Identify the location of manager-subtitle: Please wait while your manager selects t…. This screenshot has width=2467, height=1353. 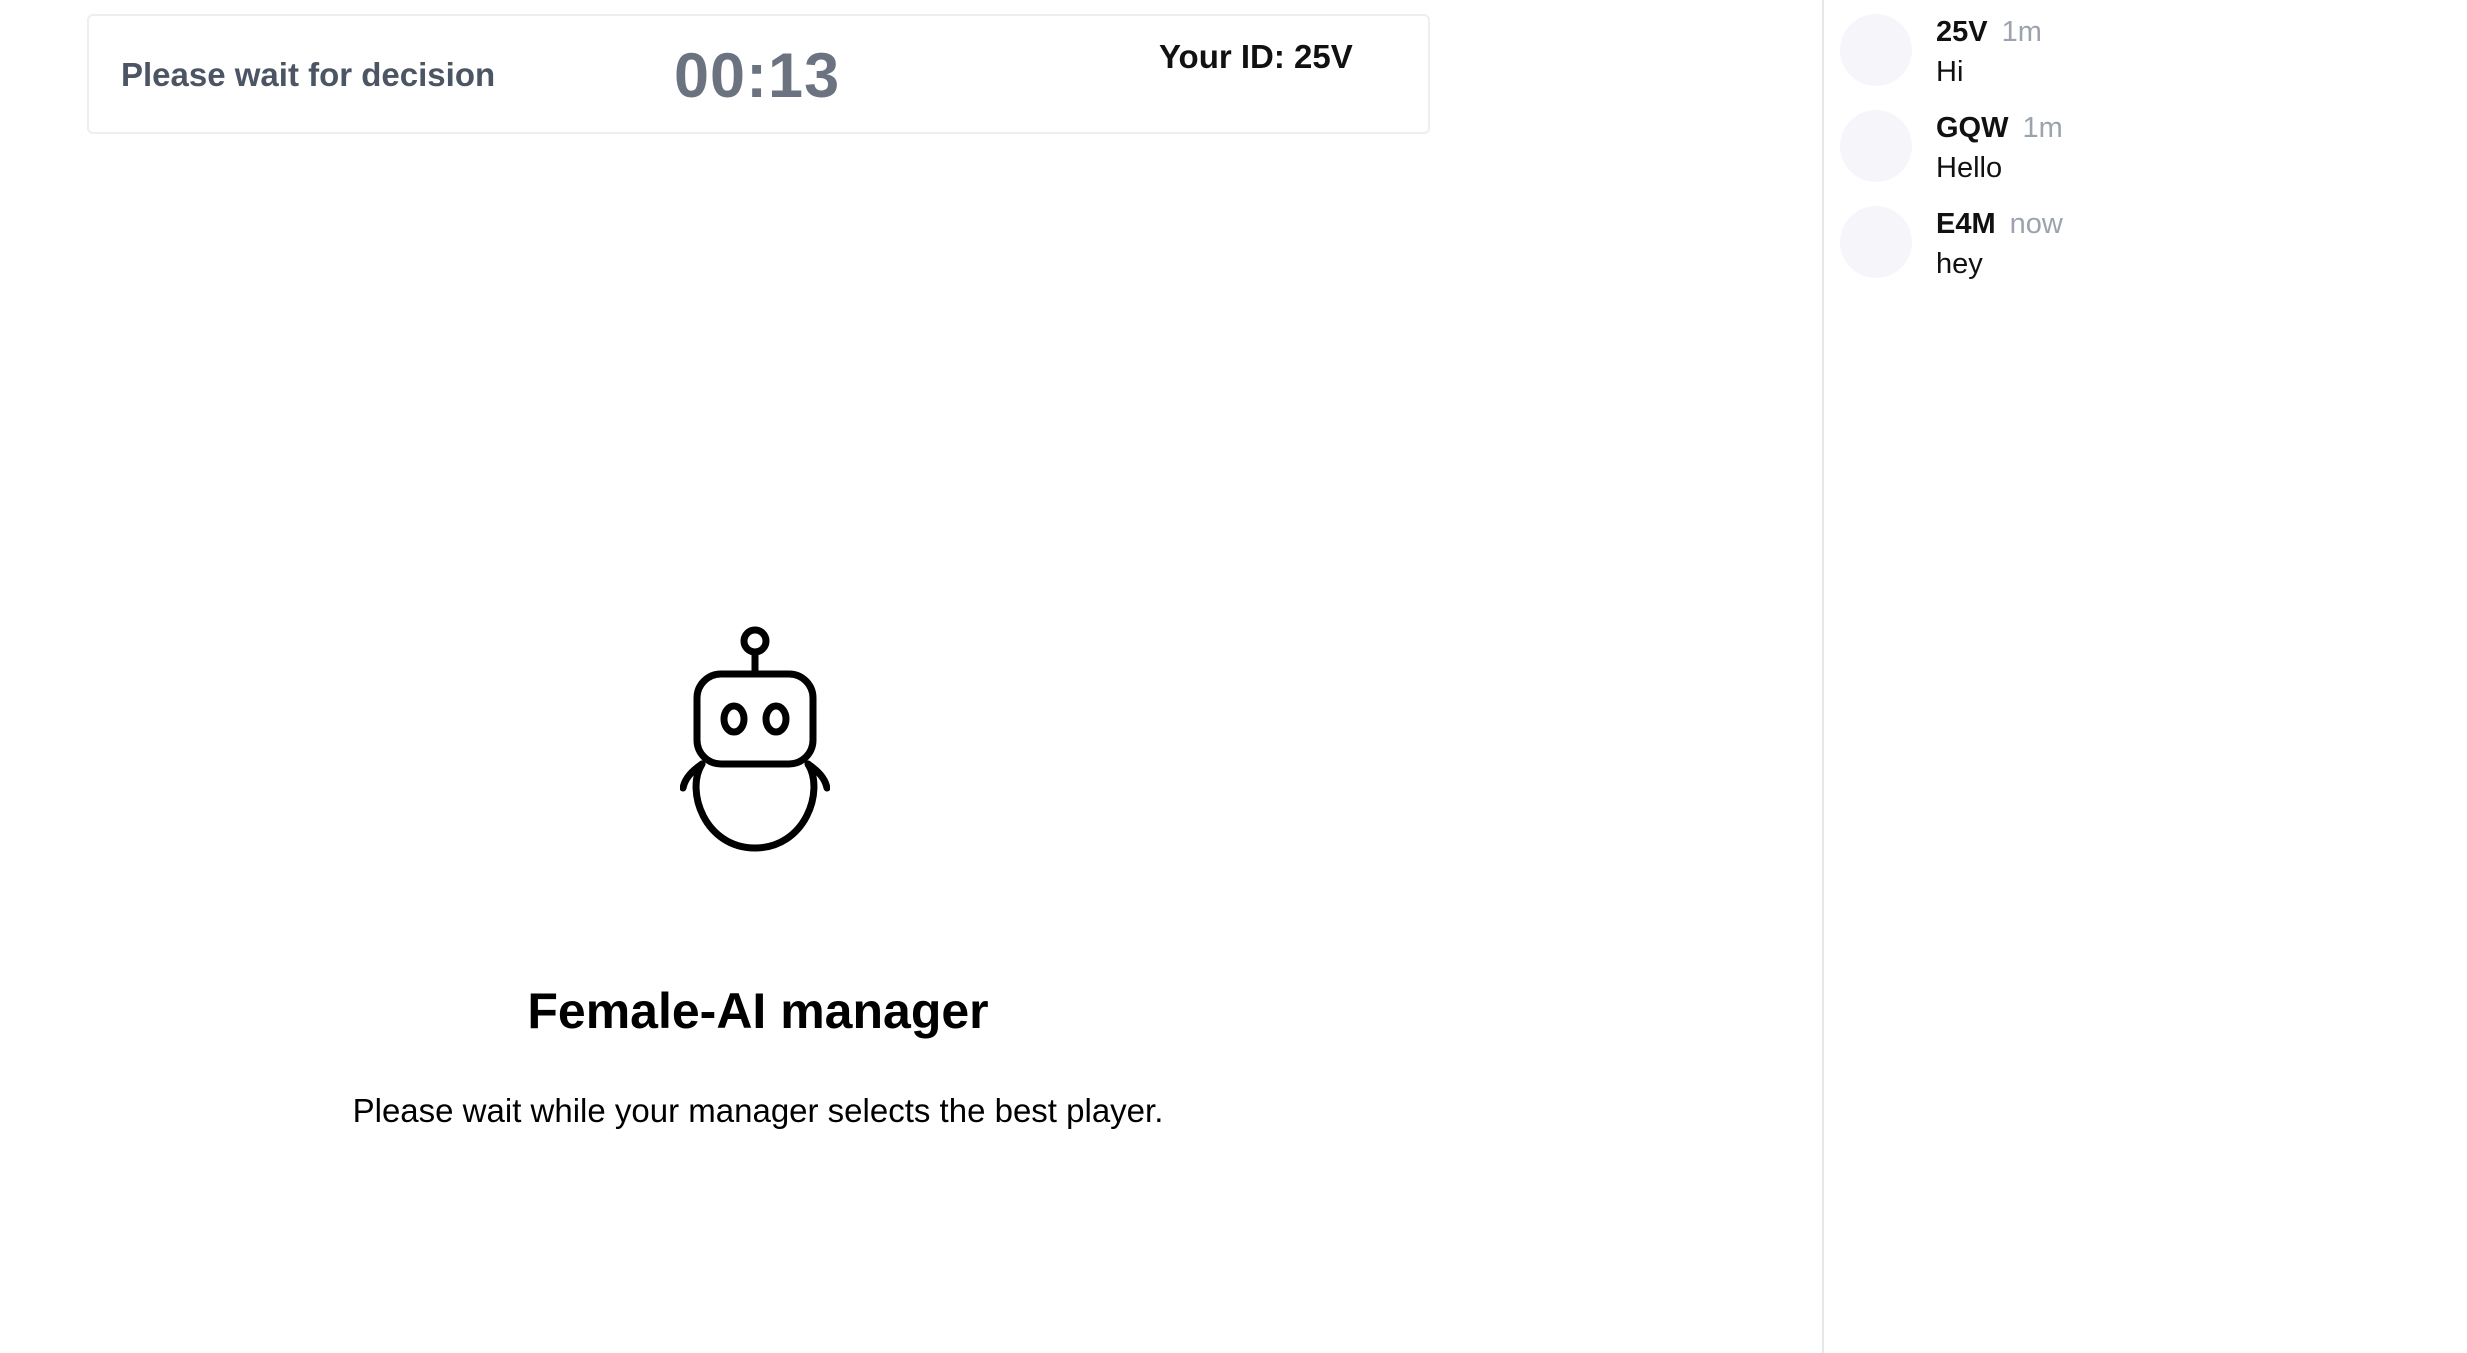
(758, 1110).